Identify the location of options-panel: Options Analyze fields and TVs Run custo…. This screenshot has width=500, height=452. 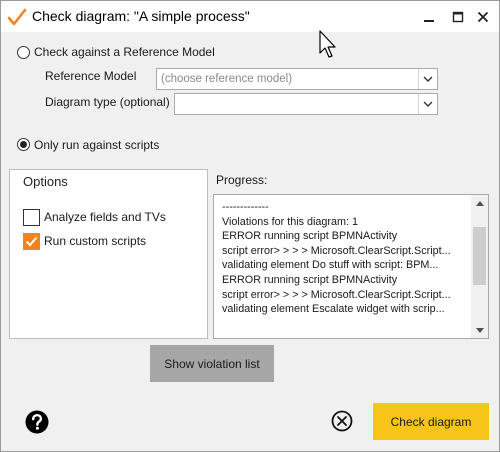
(108, 254).